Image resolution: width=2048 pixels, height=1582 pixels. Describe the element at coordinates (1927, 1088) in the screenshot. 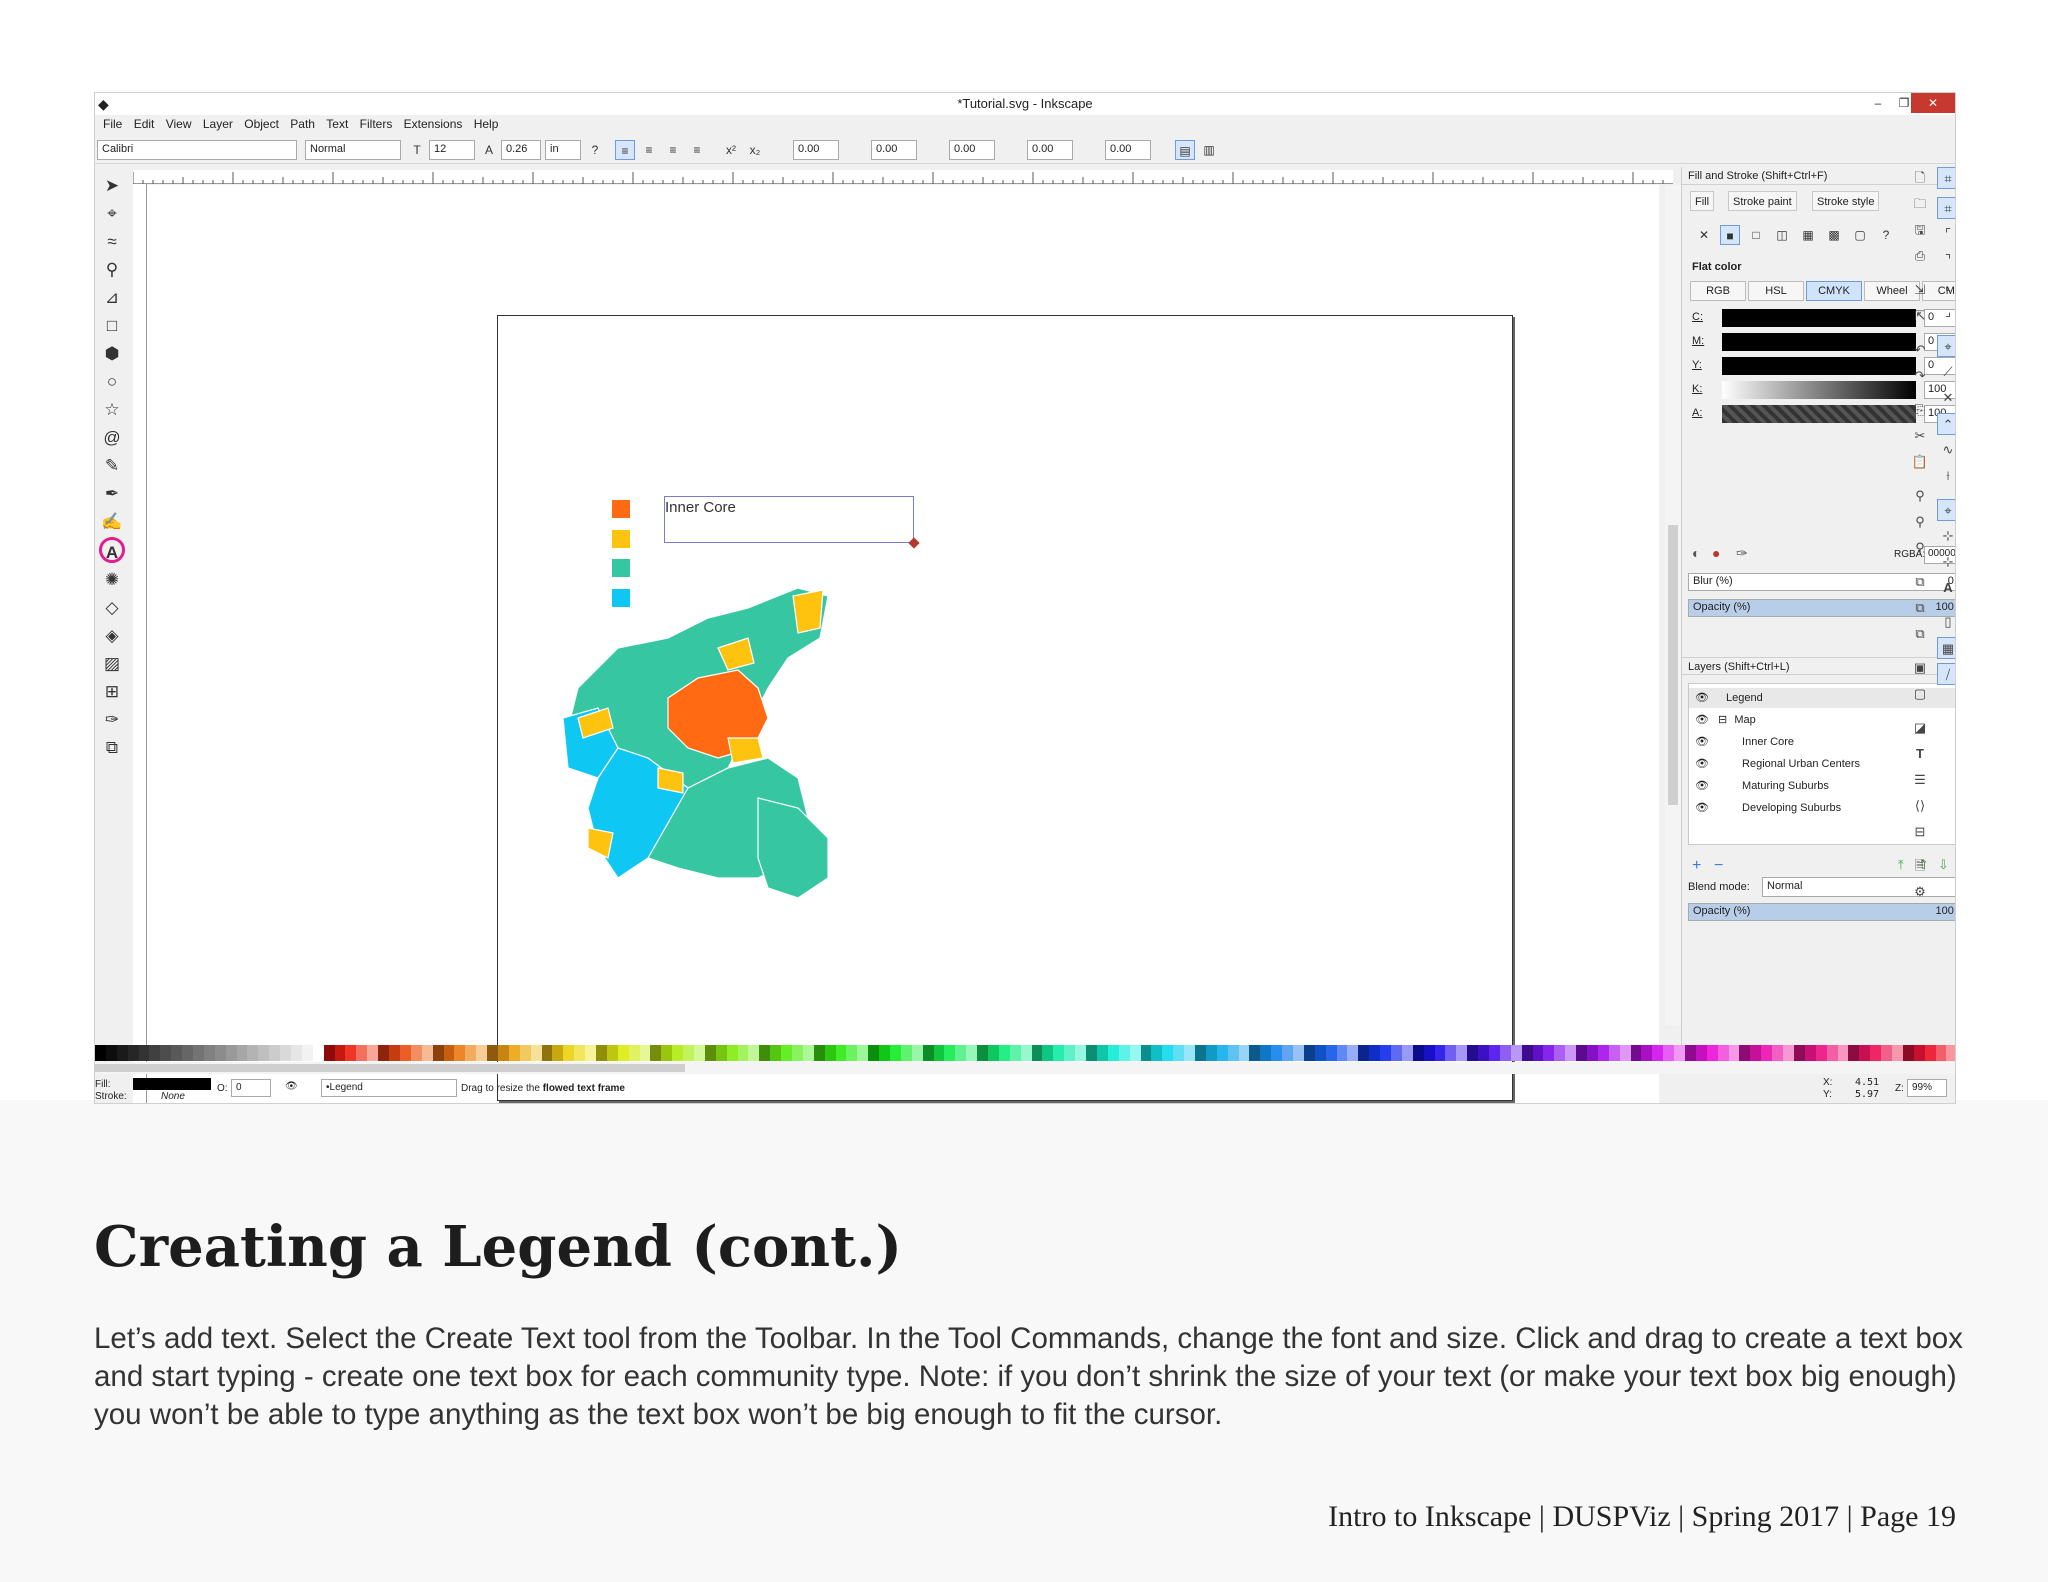

I see `zoom-field: 99%` at that location.